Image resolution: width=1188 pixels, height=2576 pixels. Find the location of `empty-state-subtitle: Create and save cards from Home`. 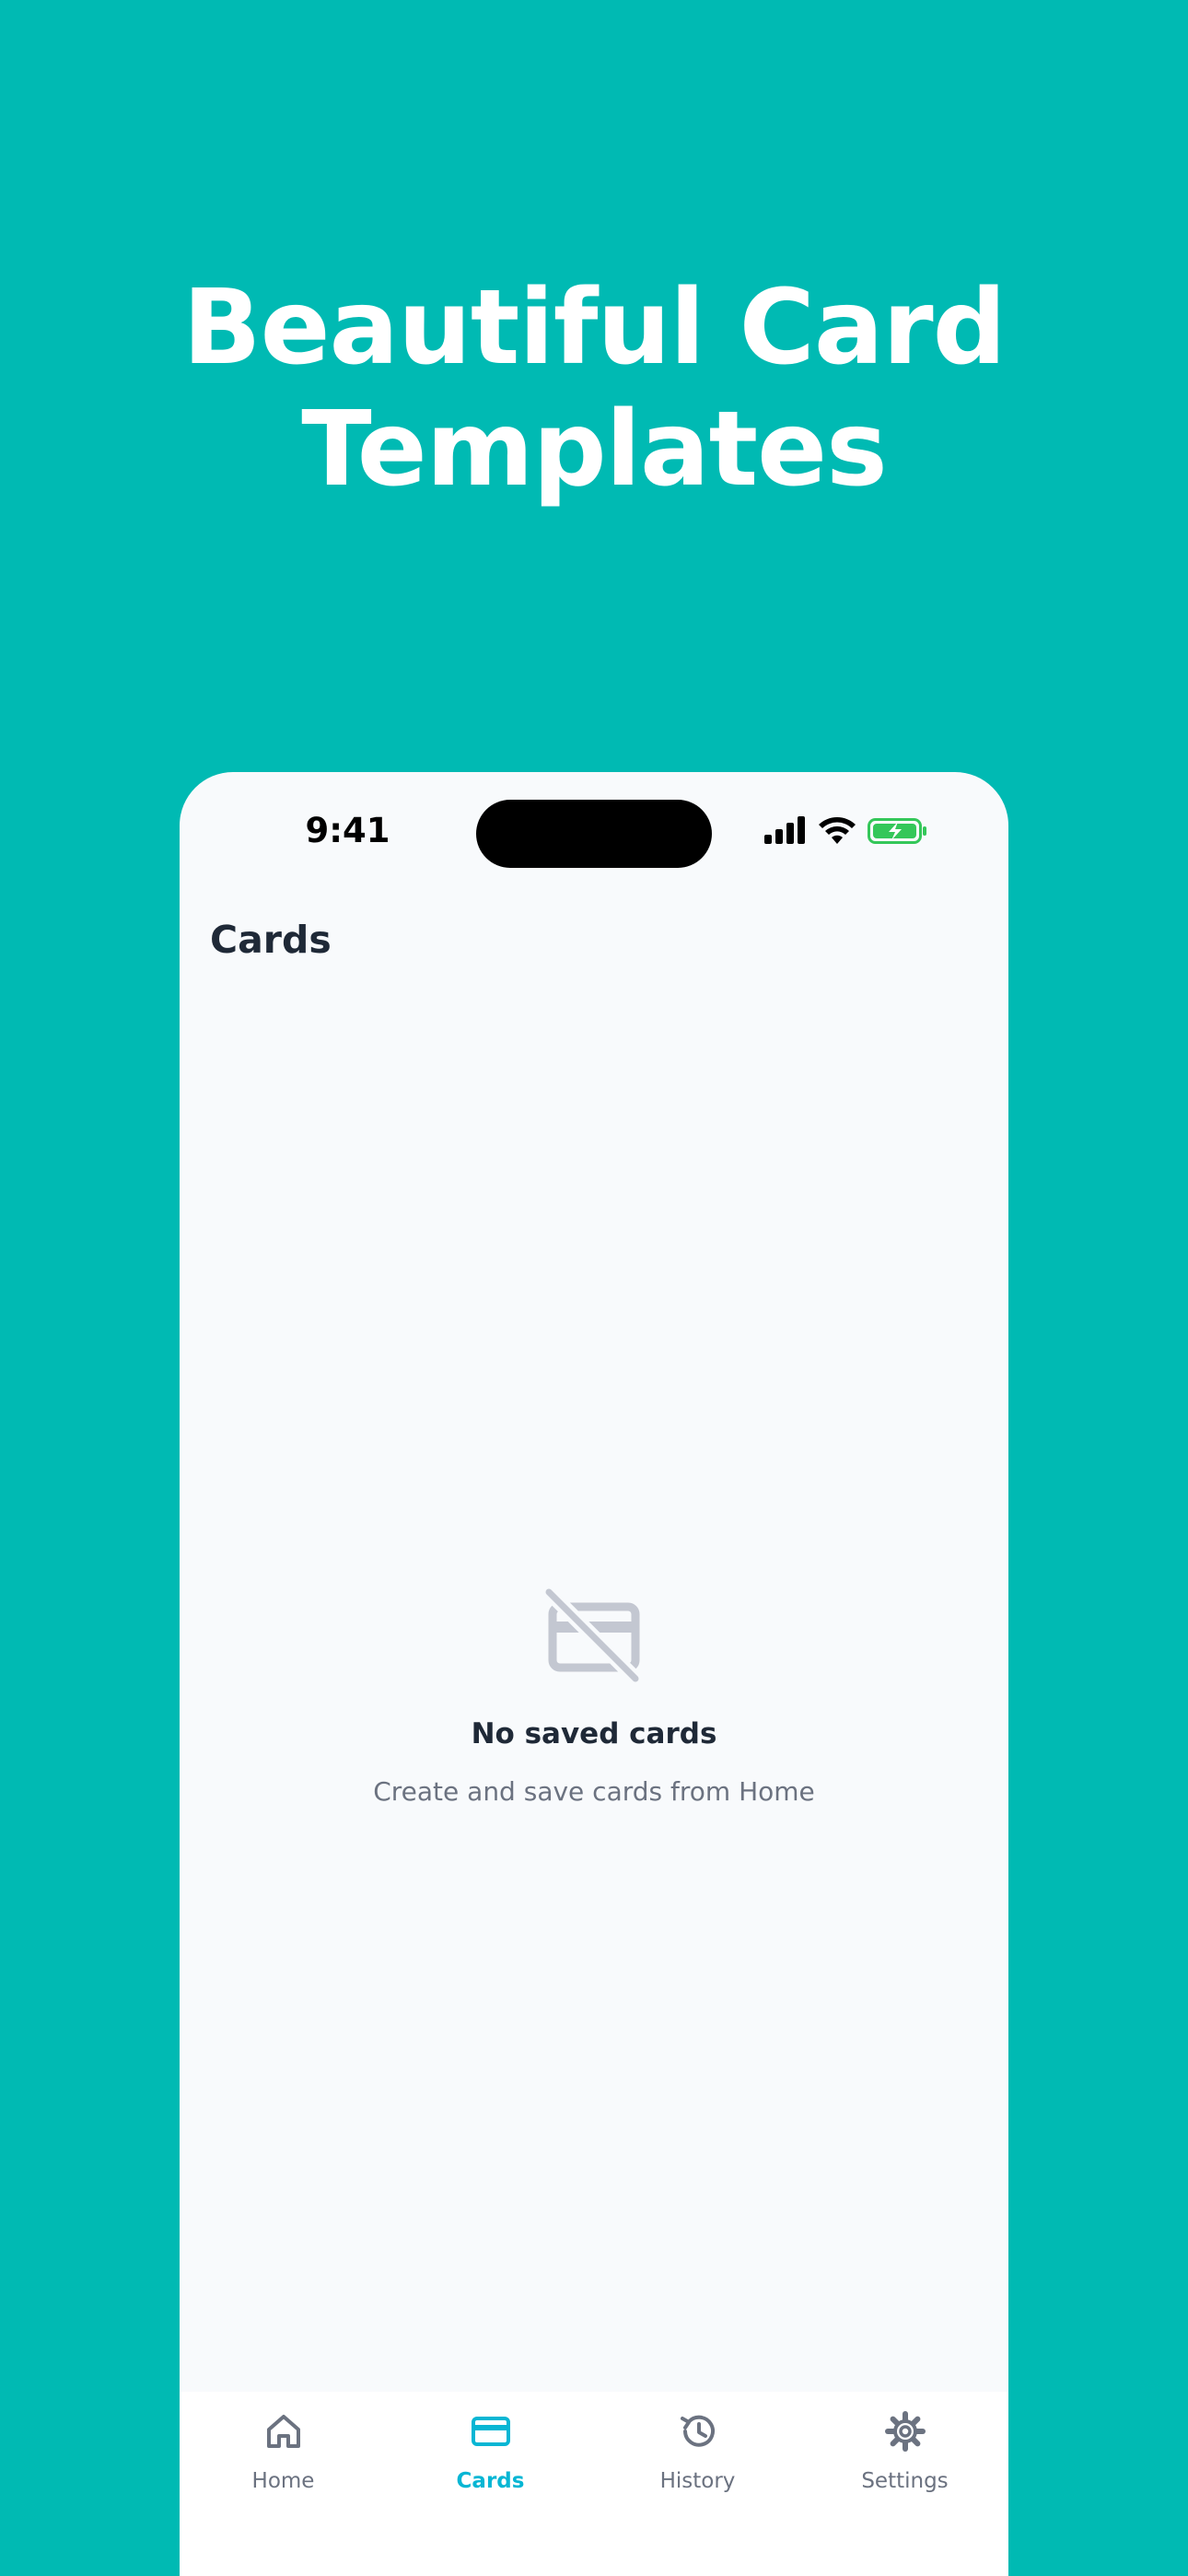

empty-state-subtitle: Create and save cards from Home is located at coordinates (594, 1791).